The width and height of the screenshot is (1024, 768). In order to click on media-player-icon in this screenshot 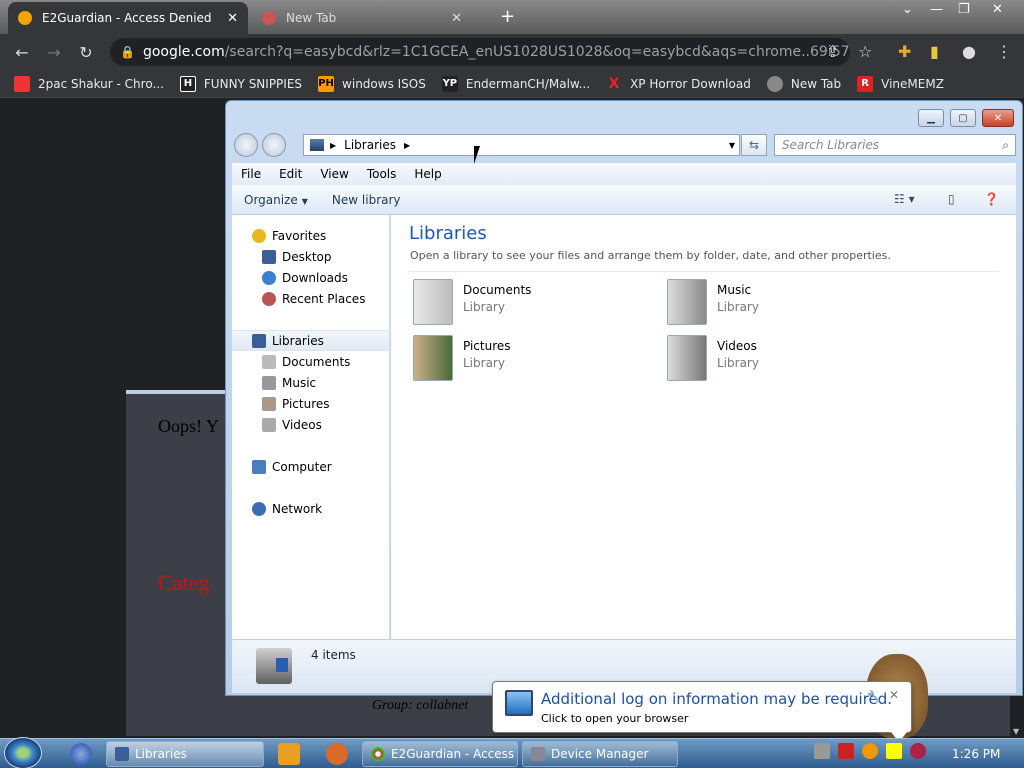, I will do `click(289, 754)`.